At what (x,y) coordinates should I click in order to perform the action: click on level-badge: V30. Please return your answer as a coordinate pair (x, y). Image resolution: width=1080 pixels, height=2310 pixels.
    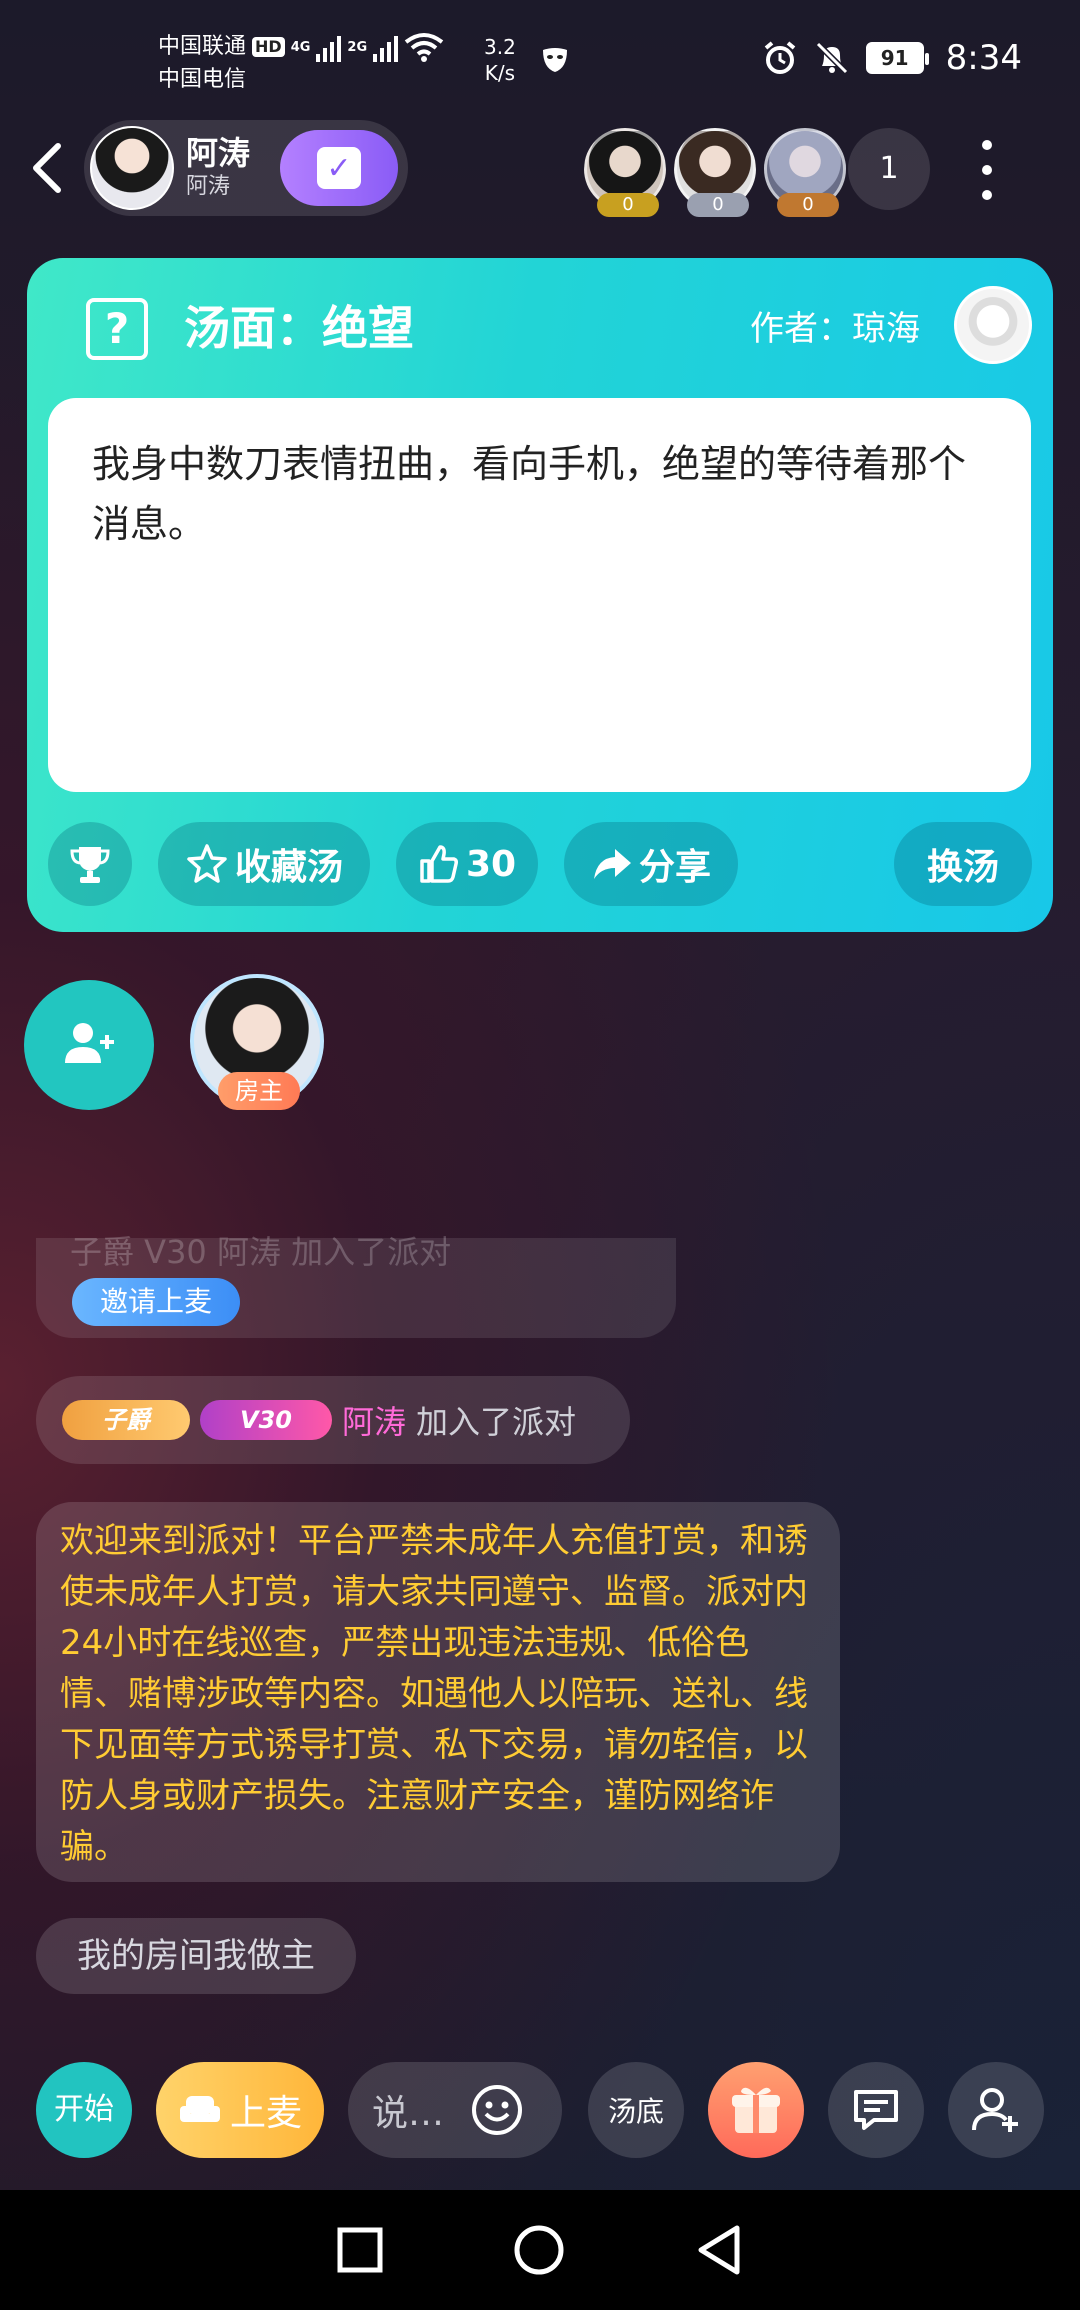
    Looking at the image, I should click on (266, 1420).